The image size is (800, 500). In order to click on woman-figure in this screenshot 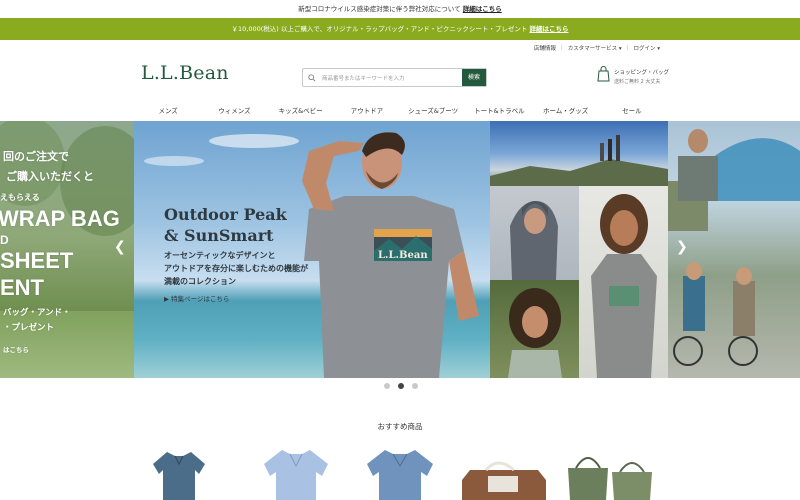, I will do `click(624, 286)`.